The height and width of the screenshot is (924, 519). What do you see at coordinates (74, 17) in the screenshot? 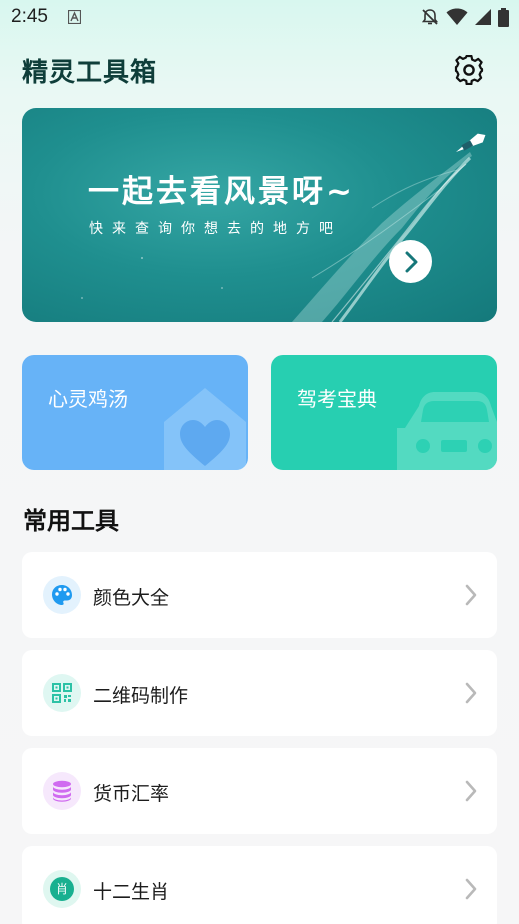
I see `notification-a-icon` at bounding box center [74, 17].